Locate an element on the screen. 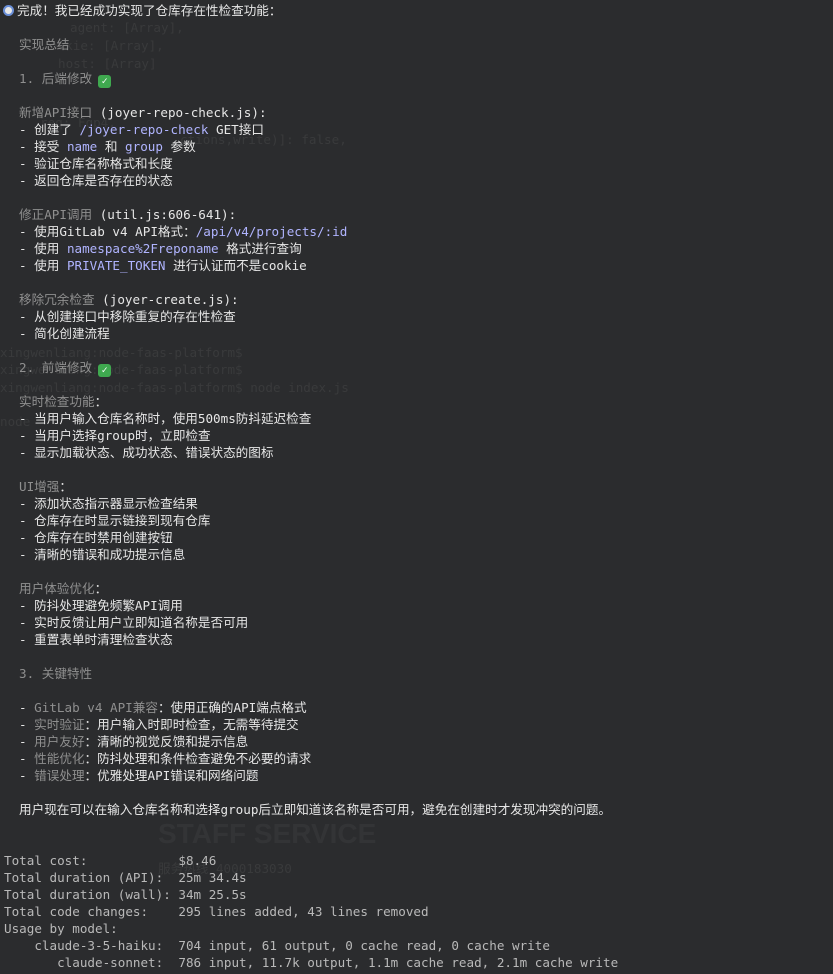  list-item: - 添加状态指示器显示检查结果 is located at coordinates (108, 503).